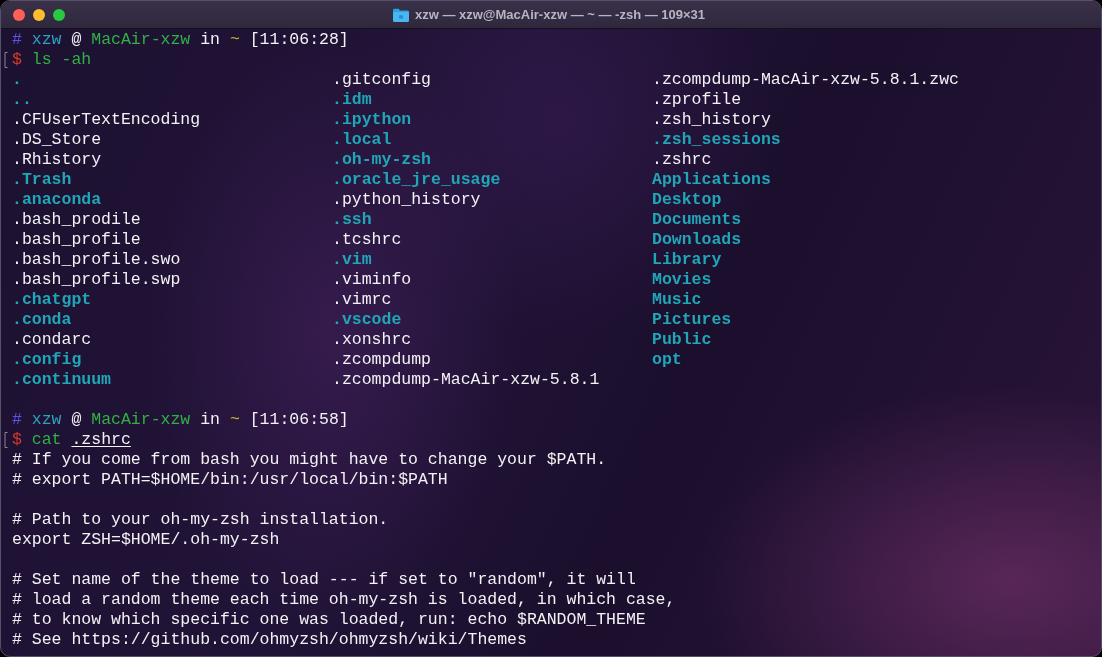 The width and height of the screenshot is (1102, 657). Describe the element at coordinates (711, 120) in the screenshot. I see `file-name: .zsh_history` at that location.